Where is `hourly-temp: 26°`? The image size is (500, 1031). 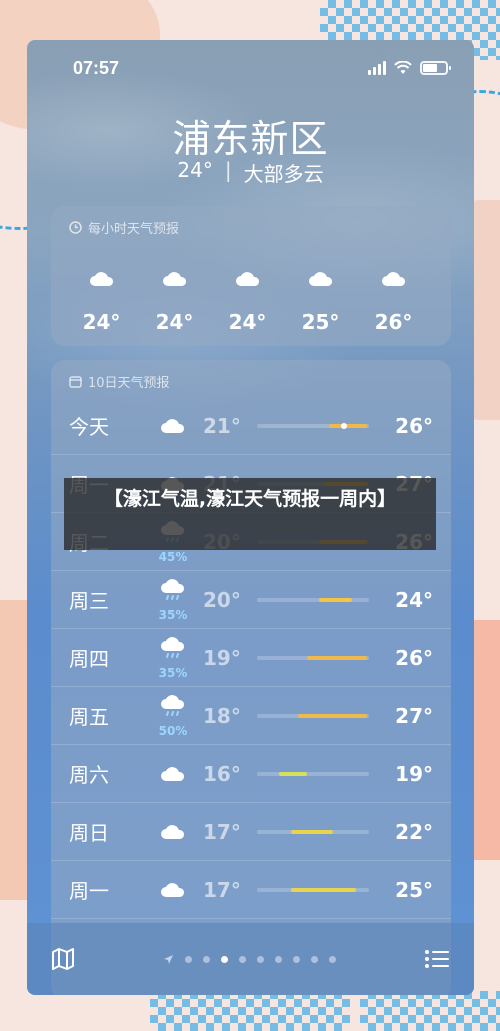
hourly-temp: 26° is located at coordinates (393, 322).